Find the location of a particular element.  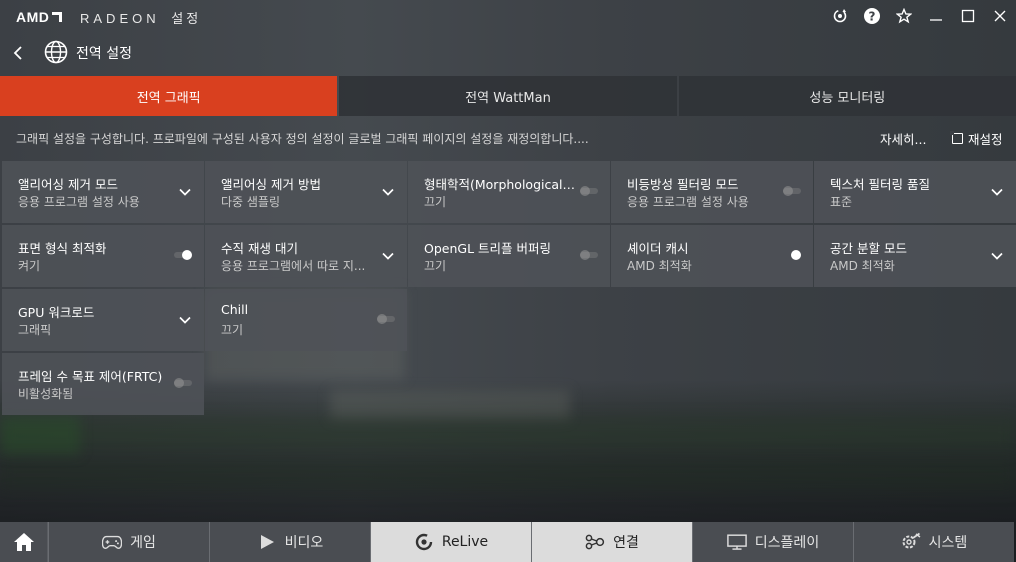

setting-anisotropic-filtering-mode: 비등방성 필터링 모드 응용 프로그램 설정 사용 is located at coordinates (712, 192).